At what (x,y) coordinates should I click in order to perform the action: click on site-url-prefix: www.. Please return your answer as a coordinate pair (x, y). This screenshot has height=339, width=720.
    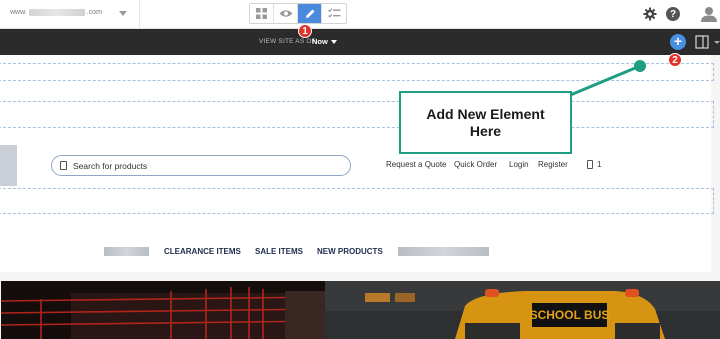
    Looking at the image, I should click on (18, 12).